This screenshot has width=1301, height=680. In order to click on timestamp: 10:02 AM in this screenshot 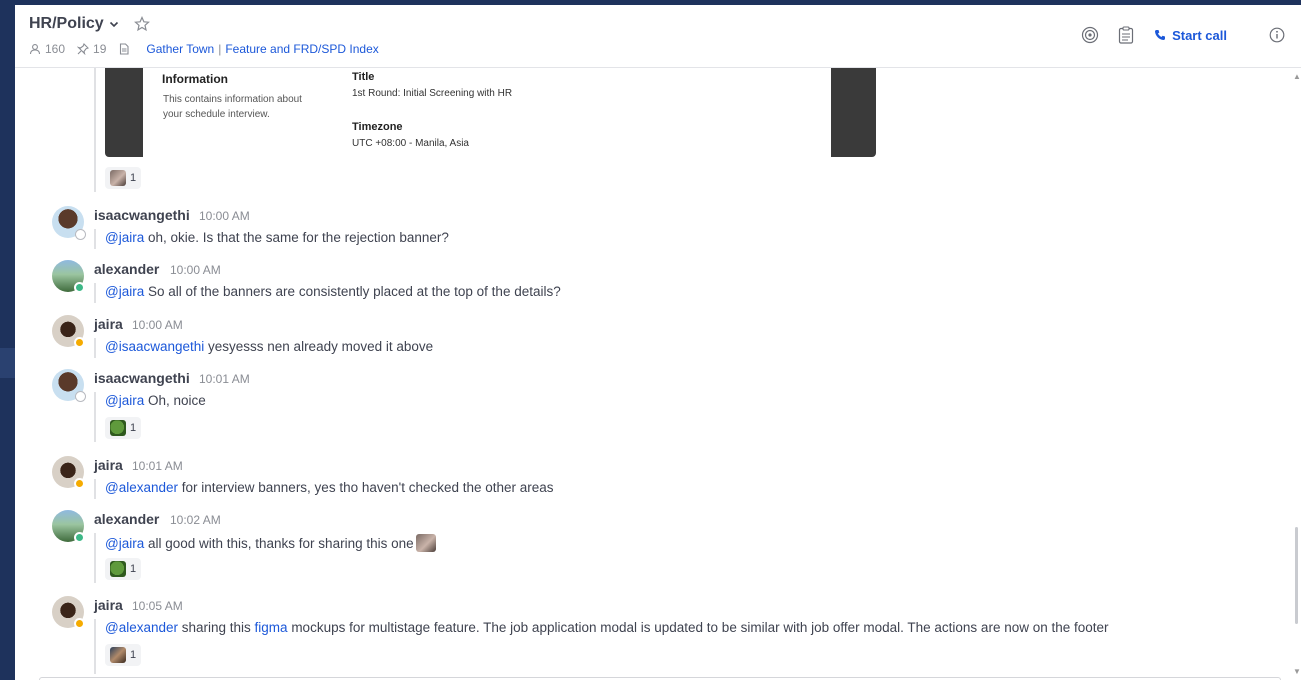, I will do `click(195, 520)`.